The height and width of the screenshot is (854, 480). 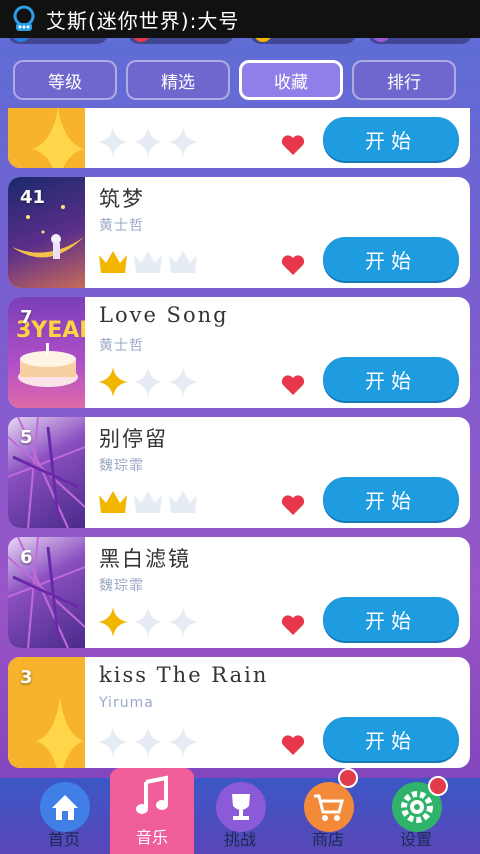 I want to click on song-card: 6 黑白滤镜 魏琮霏 开始, so click(x=239, y=592).